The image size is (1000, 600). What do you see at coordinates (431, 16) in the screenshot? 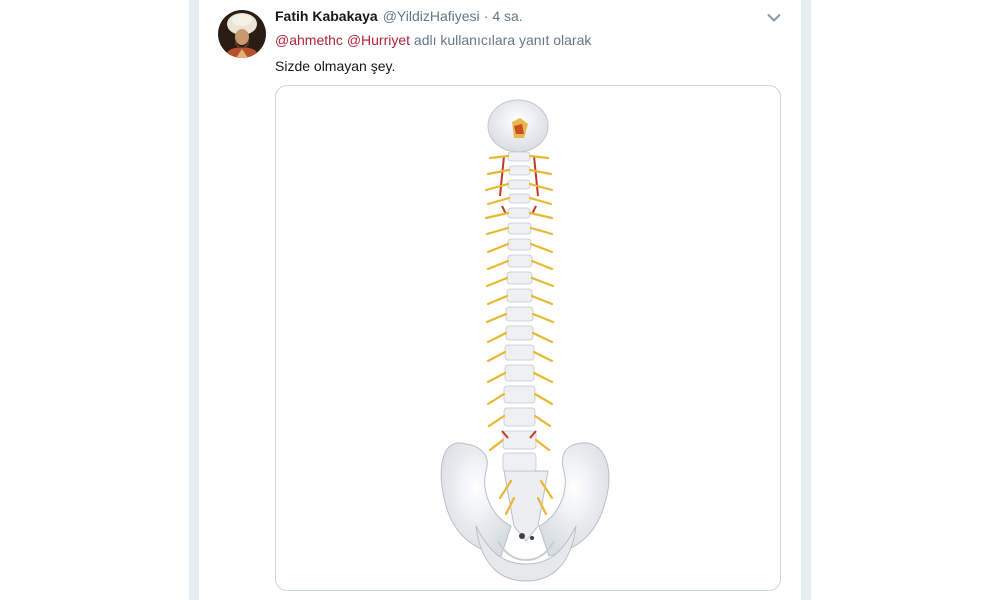
I see `user-handle: @YildizHafiyesi` at bounding box center [431, 16].